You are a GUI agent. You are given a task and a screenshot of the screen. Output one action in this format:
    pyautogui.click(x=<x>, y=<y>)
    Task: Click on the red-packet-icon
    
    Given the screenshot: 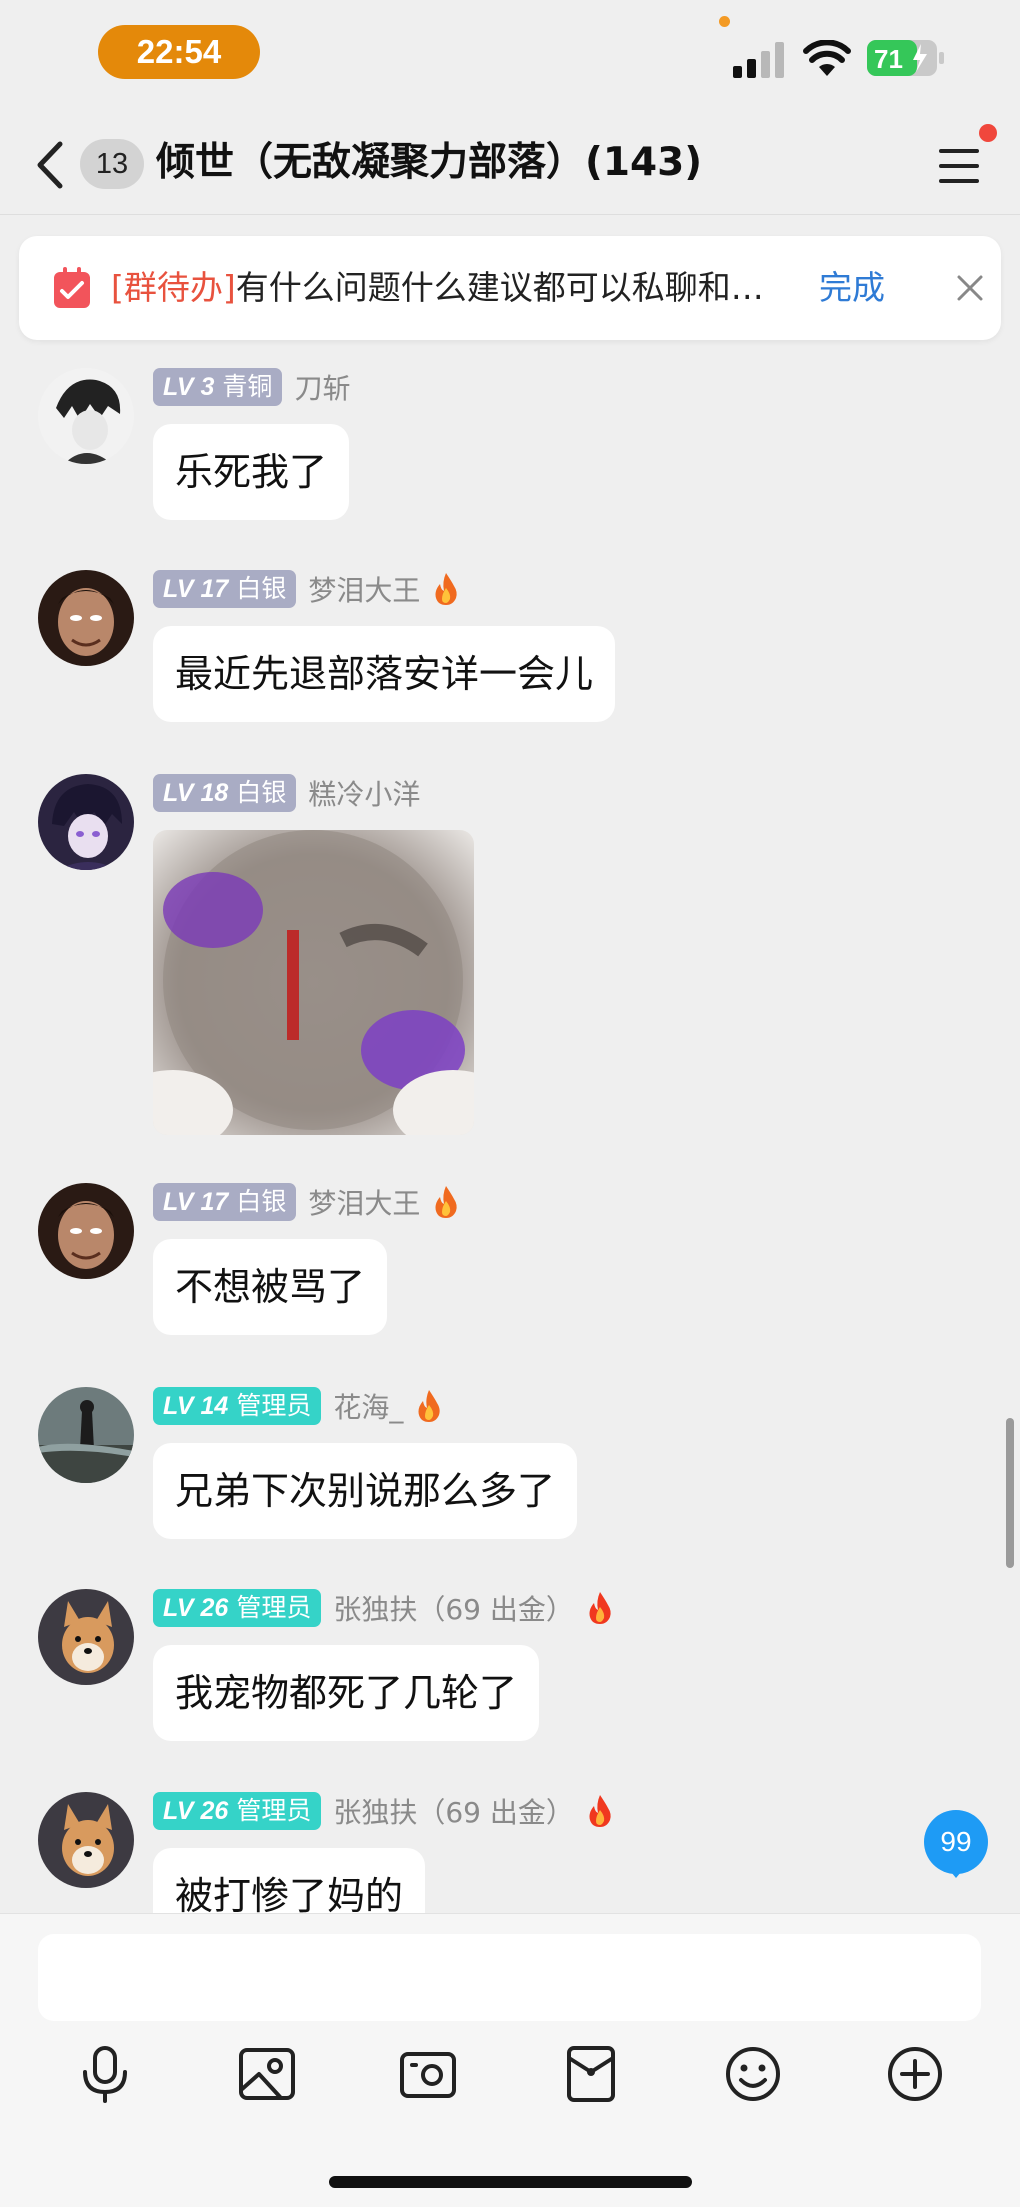 What is the action you would take?
    pyautogui.click(x=591, y=2074)
    